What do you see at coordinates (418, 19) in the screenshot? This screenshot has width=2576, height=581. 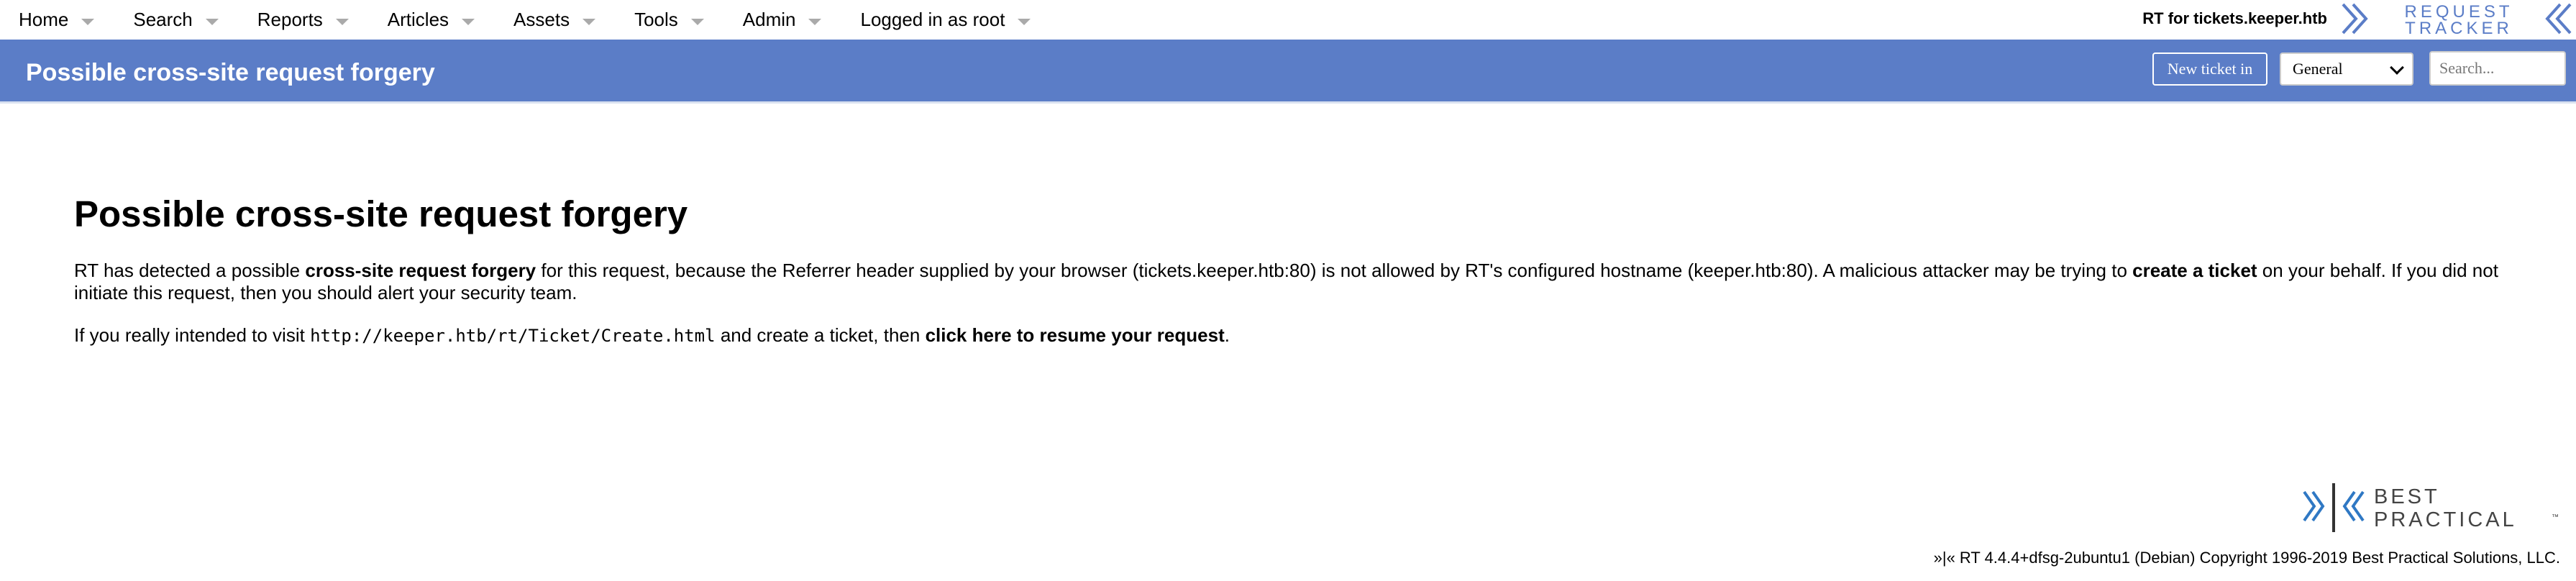 I see `nav-articles-label: Articles` at bounding box center [418, 19].